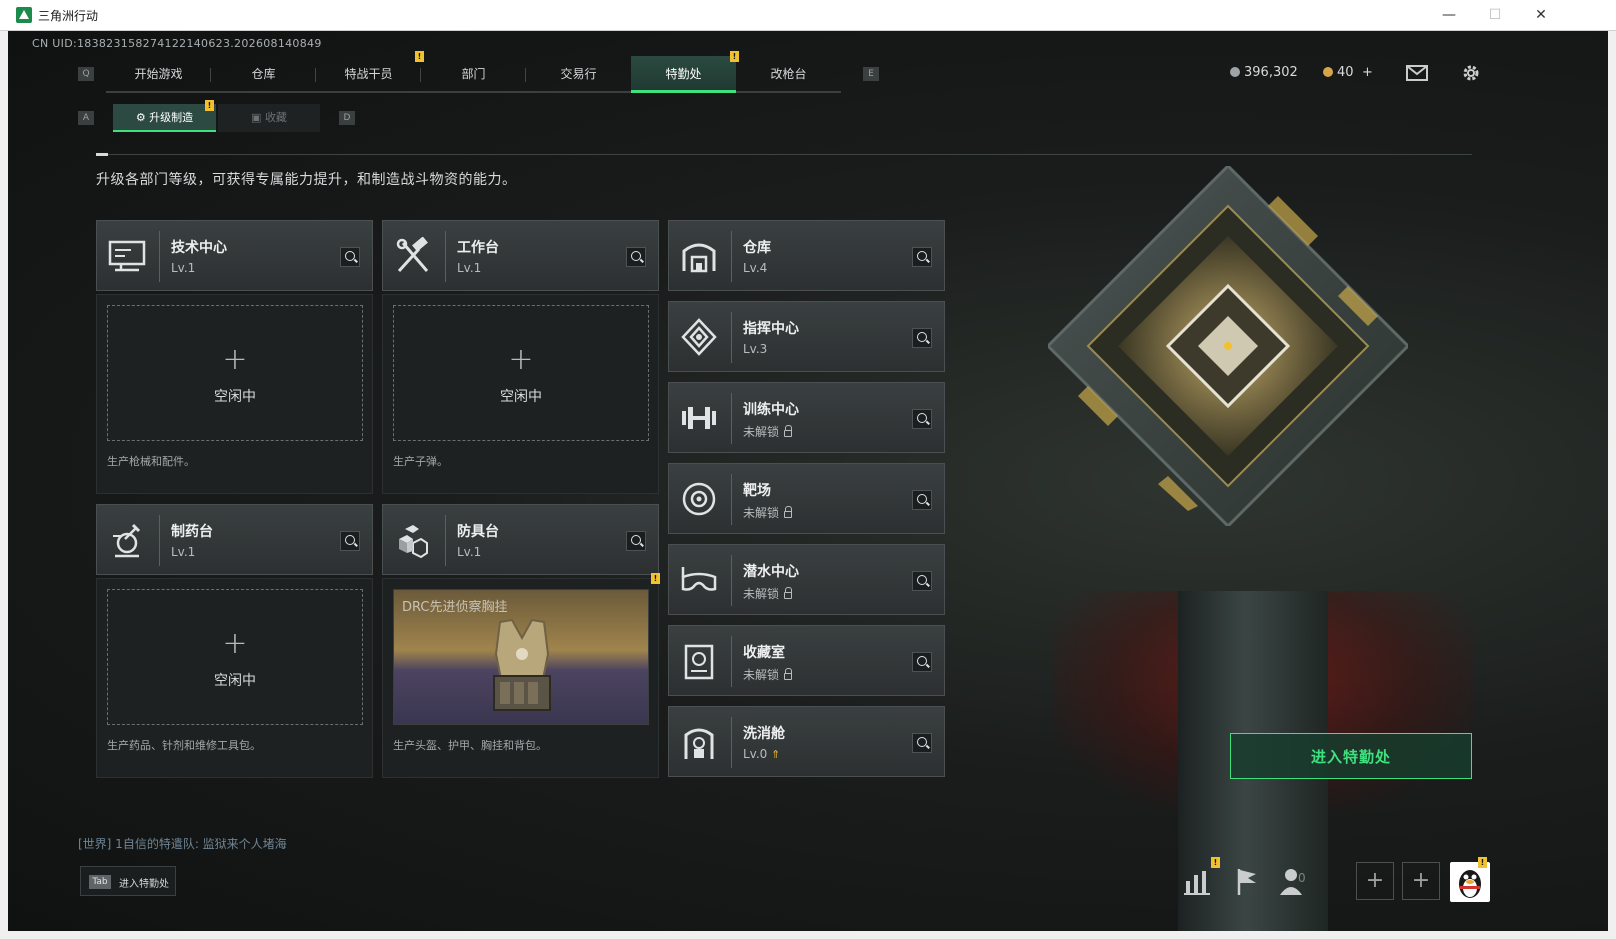 This screenshot has width=1616, height=939. I want to click on settings-gear-icon, so click(1471, 73).